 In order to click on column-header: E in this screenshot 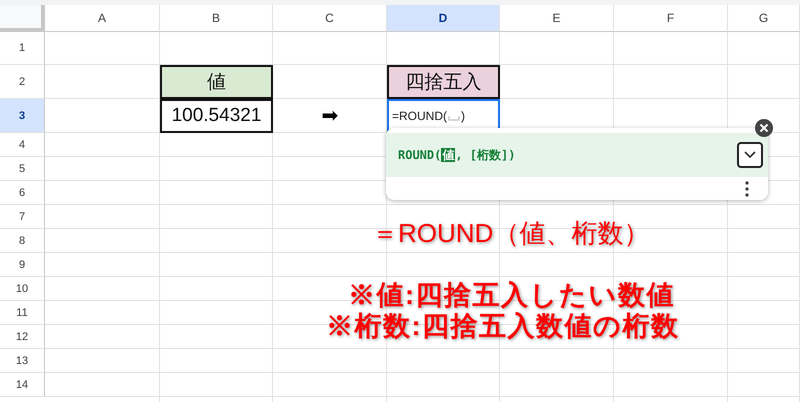, I will do `click(557, 18)`.